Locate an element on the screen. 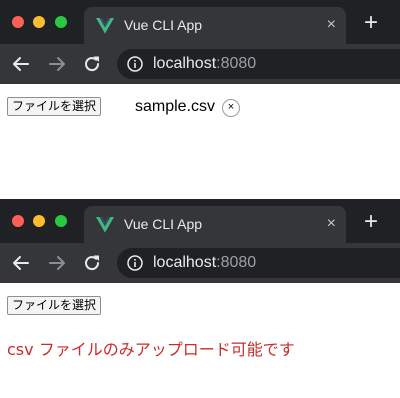 The image size is (400, 398). selected-file-name: sample.csv is located at coordinates (175, 106).